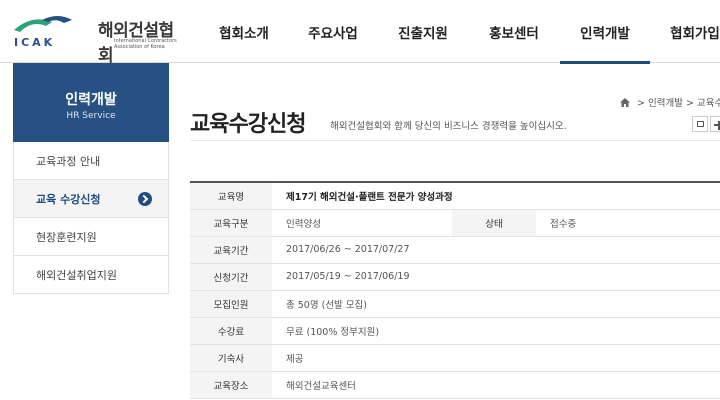 The width and height of the screenshot is (720, 400). I want to click on zoom-in-button, so click(715, 124).